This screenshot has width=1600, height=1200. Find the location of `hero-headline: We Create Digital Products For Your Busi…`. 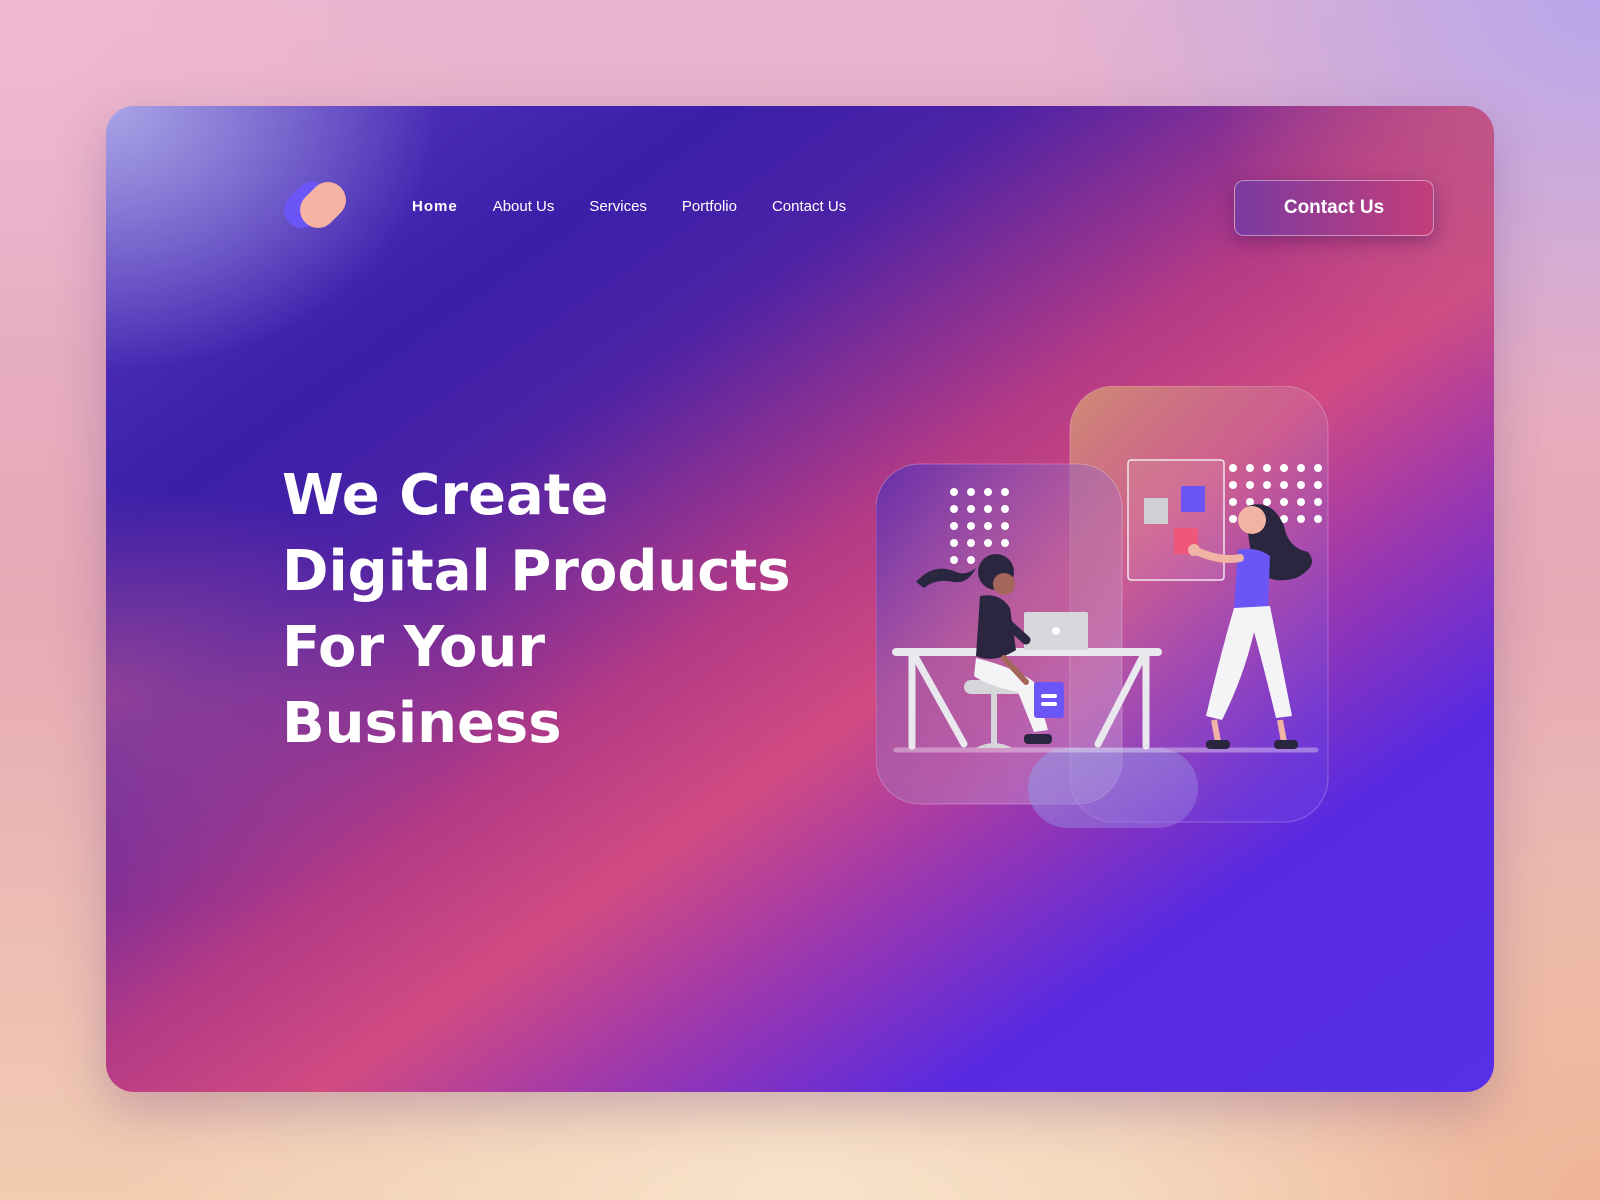

hero-headline: We Create Digital Products For Your Busi… is located at coordinates (536, 610).